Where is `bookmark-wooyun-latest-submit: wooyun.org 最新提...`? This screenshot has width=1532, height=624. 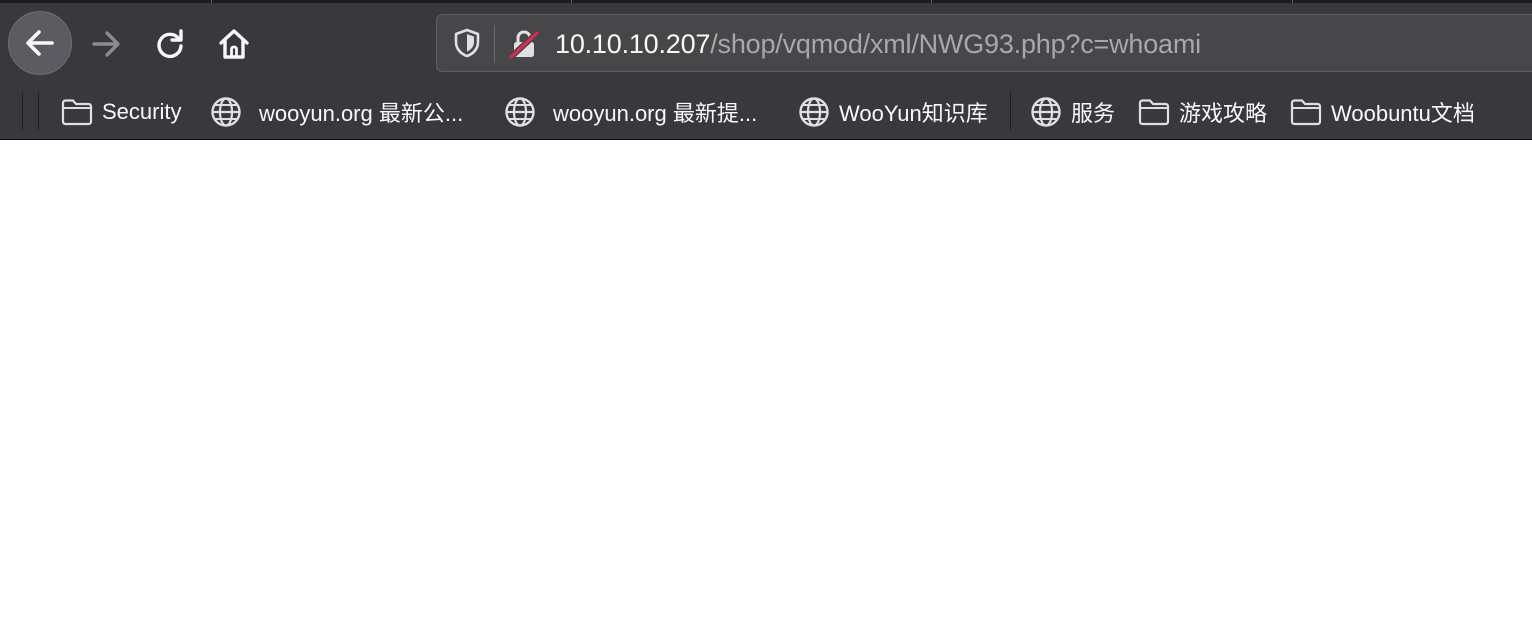 bookmark-wooyun-latest-submit: wooyun.org 最新提... is located at coordinates (630, 112).